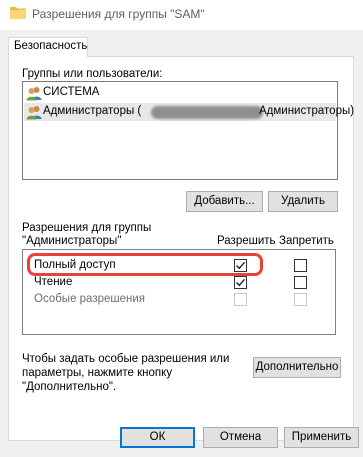 The height and width of the screenshot is (457, 363). I want to click on list-item-label: Администраторы (, so click(92, 111).